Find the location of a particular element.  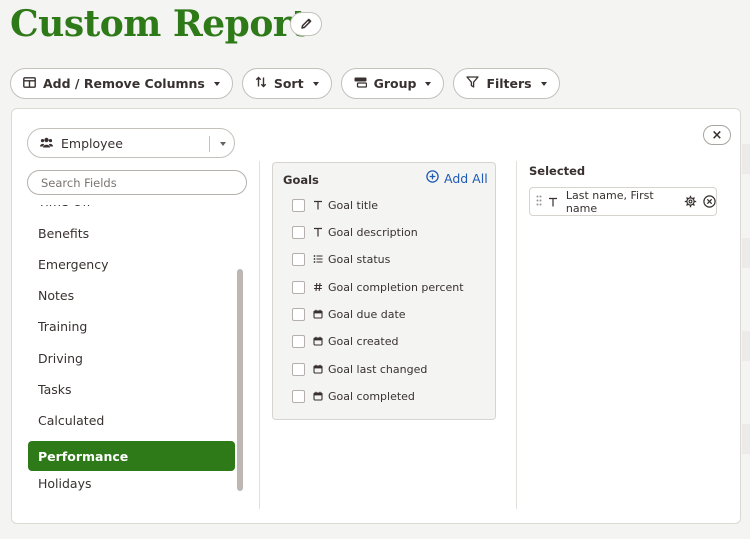

pencil-icon is located at coordinates (306, 24).